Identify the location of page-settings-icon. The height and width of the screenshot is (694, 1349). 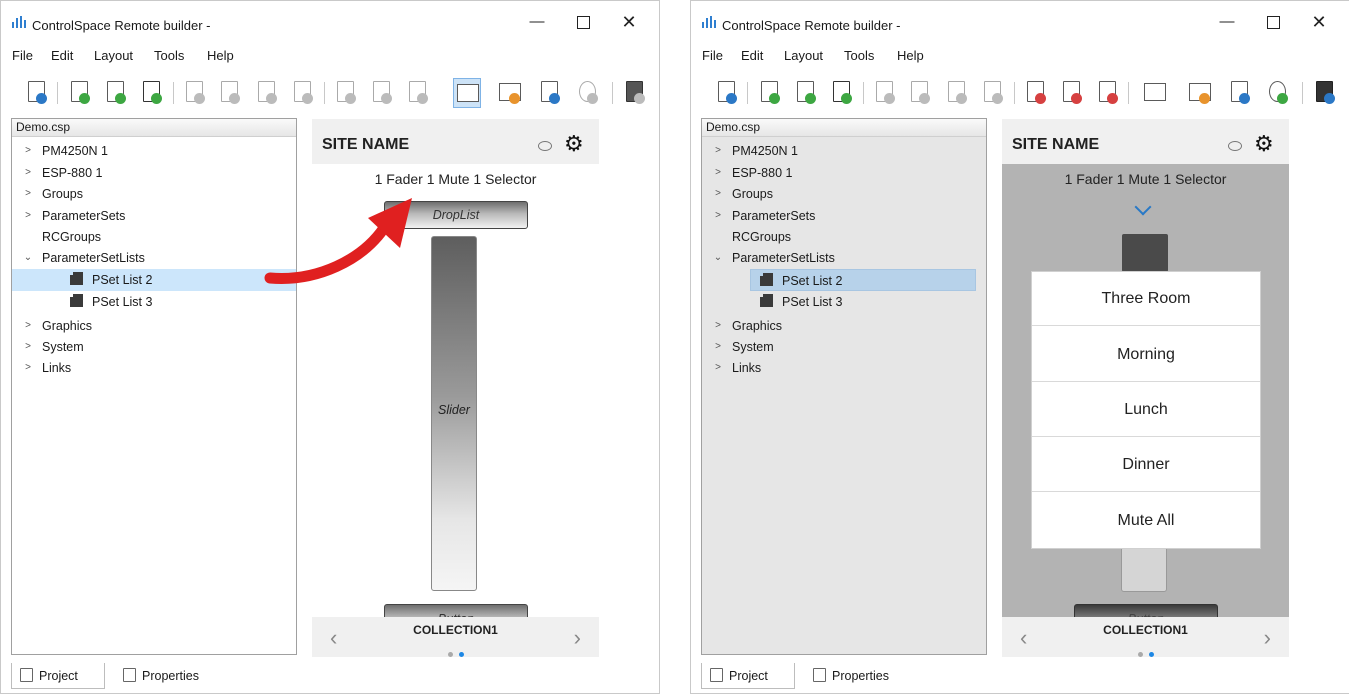
(1239, 92).